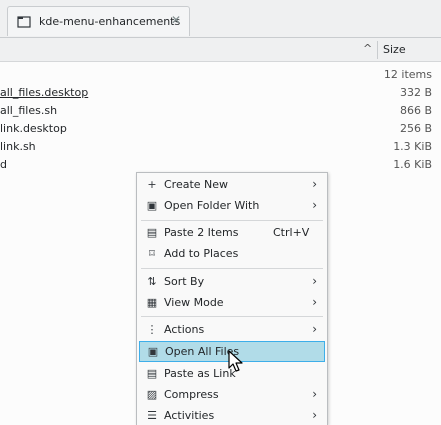 This screenshot has width=441, height=425. Describe the element at coordinates (3, 164) in the screenshot. I see `file-name: d` at that location.